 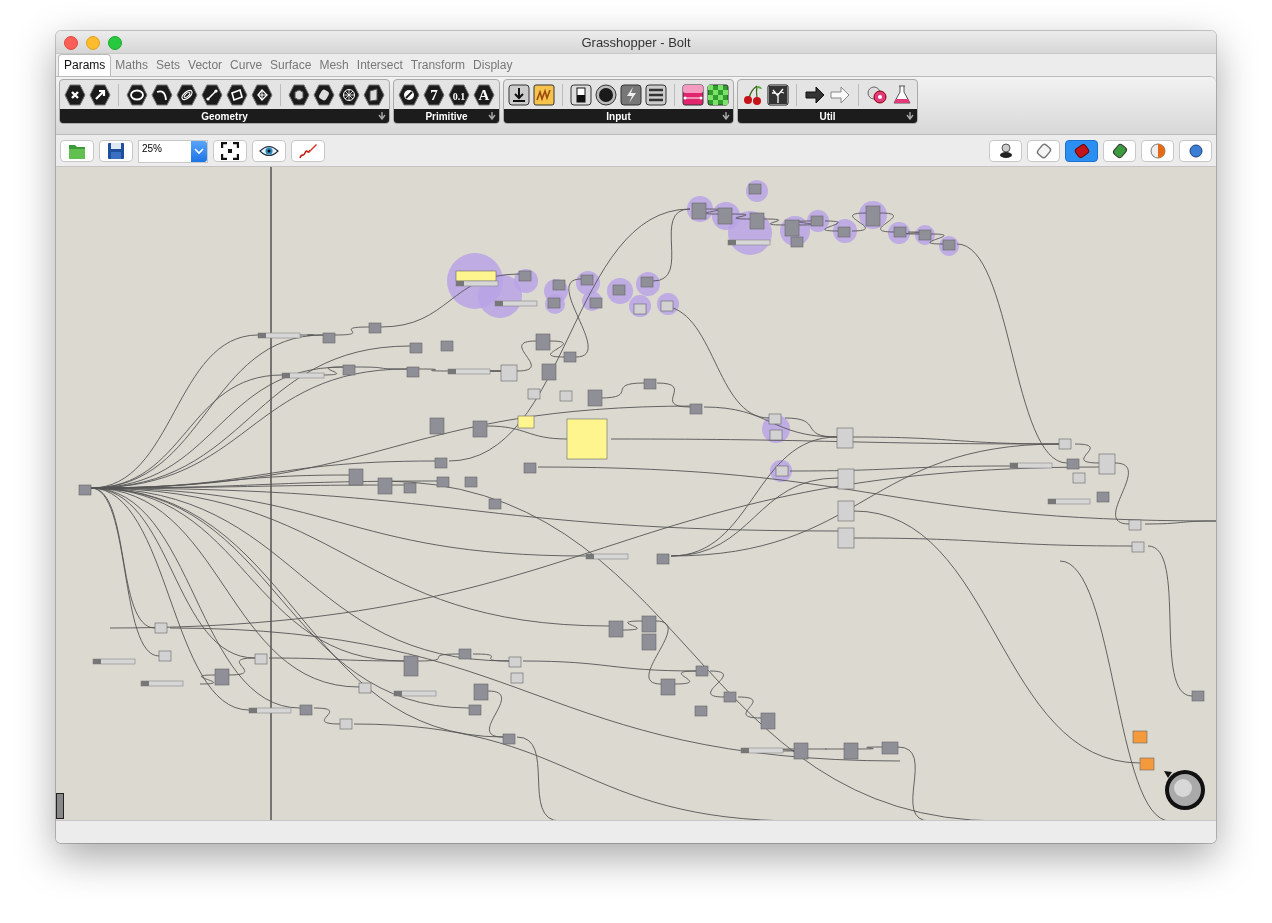 What do you see at coordinates (493, 65) in the screenshot?
I see `tab: Display` at bounding box center [493, 65].